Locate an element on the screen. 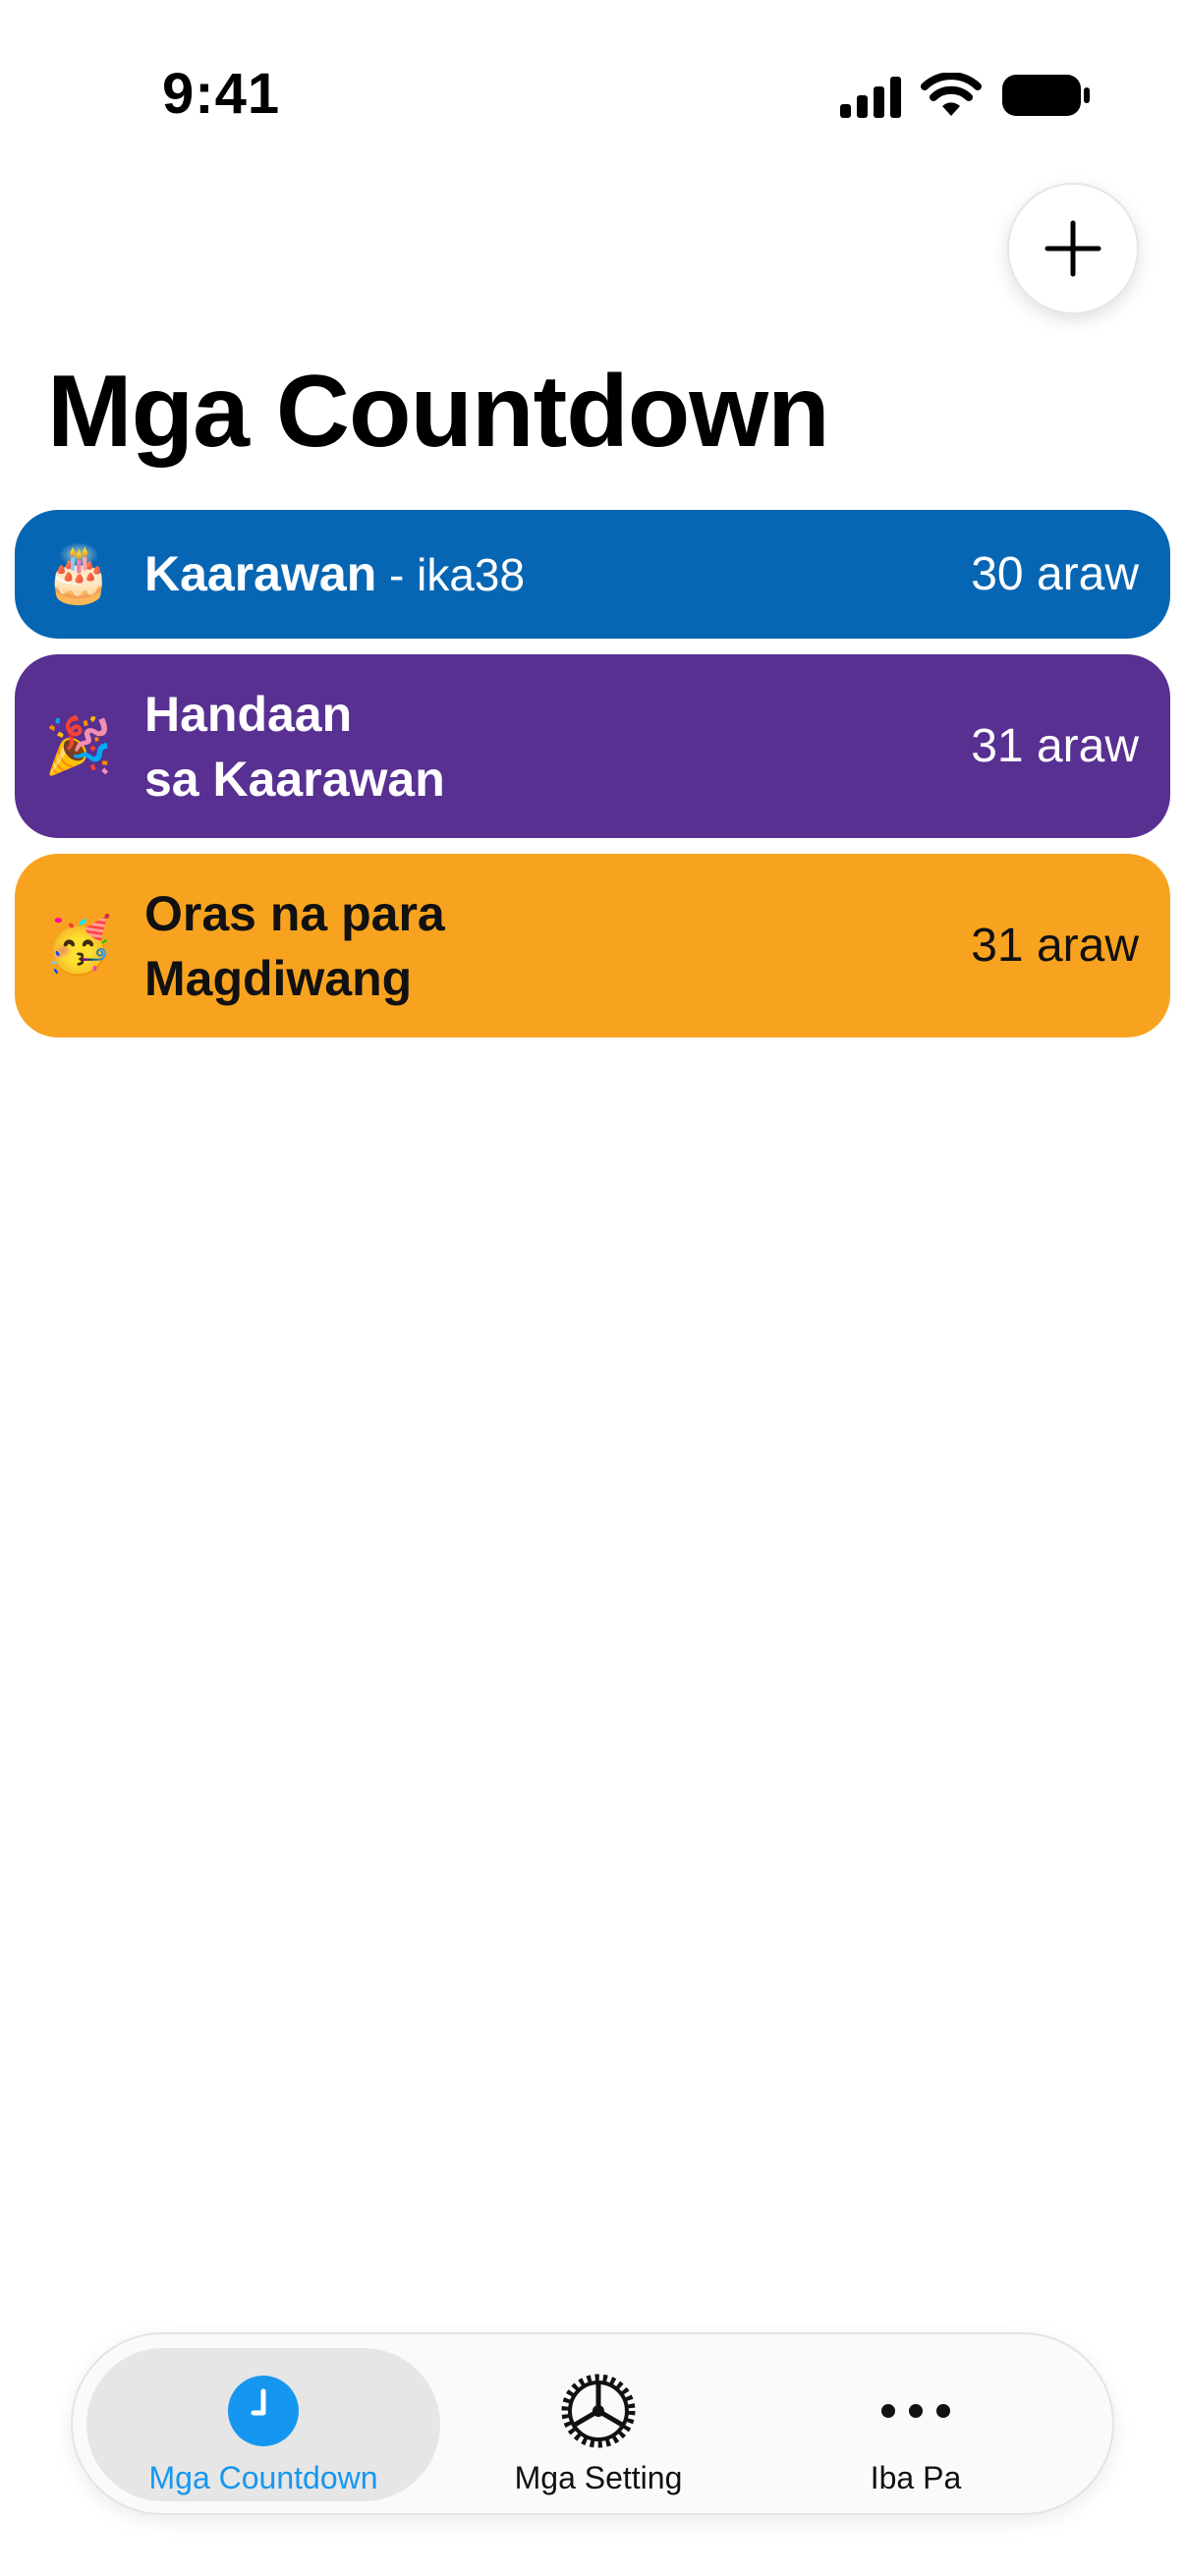 The height and width of the screenshot is (2576, 1185). countdown-title: Kaarawan - ika38 is located at coordinates (558, 574).